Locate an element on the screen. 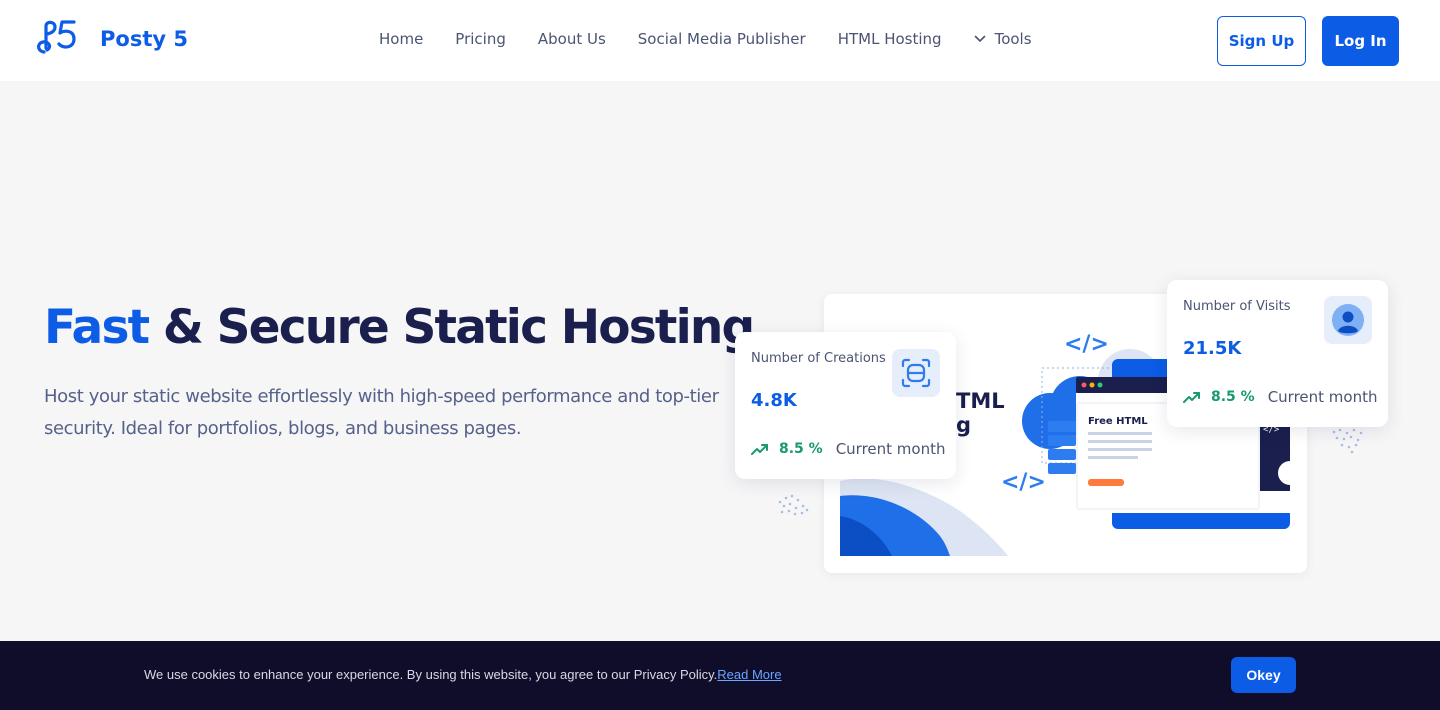 This screenshot has width=1440, height=710. illustration-title-line2: g is located at coordinates (963, 425).